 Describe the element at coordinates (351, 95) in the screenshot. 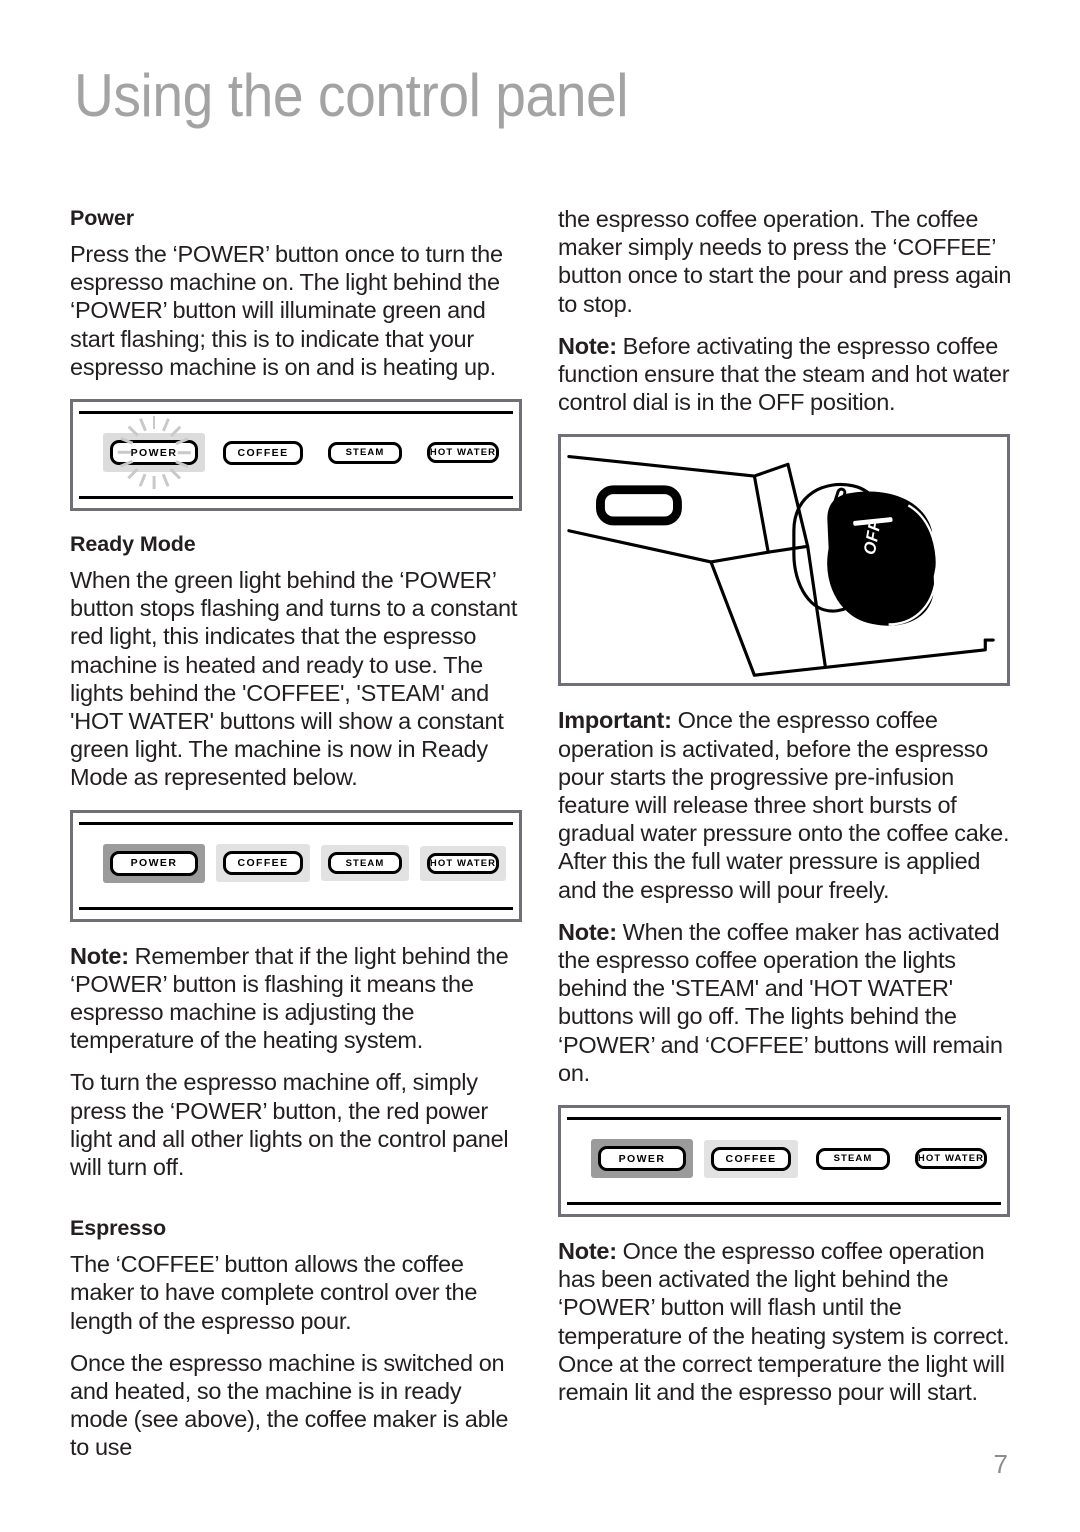

I see `page-title: Using the control panel` at that location.